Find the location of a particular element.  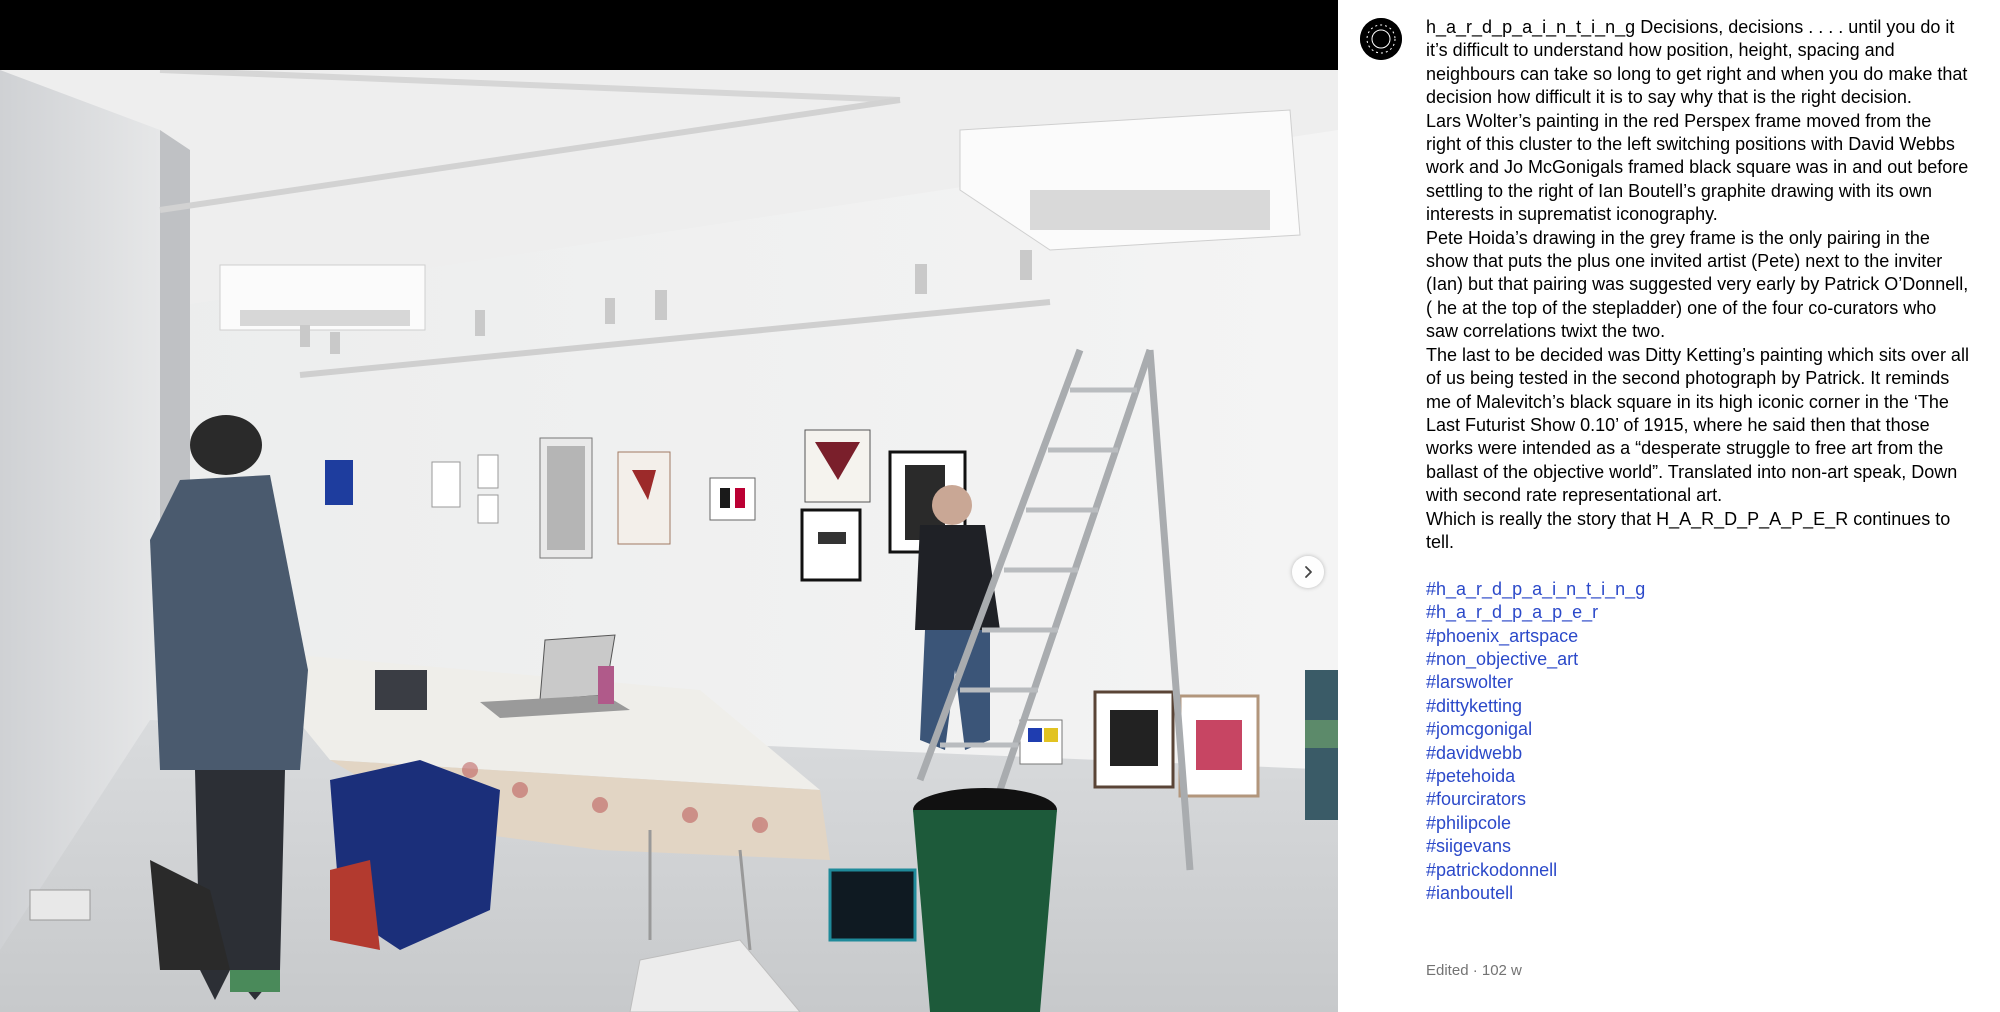

hashtag-link: #h_a_r_d_p_a_i_n_t_i_n_g is located at coordinates (1698, 589).